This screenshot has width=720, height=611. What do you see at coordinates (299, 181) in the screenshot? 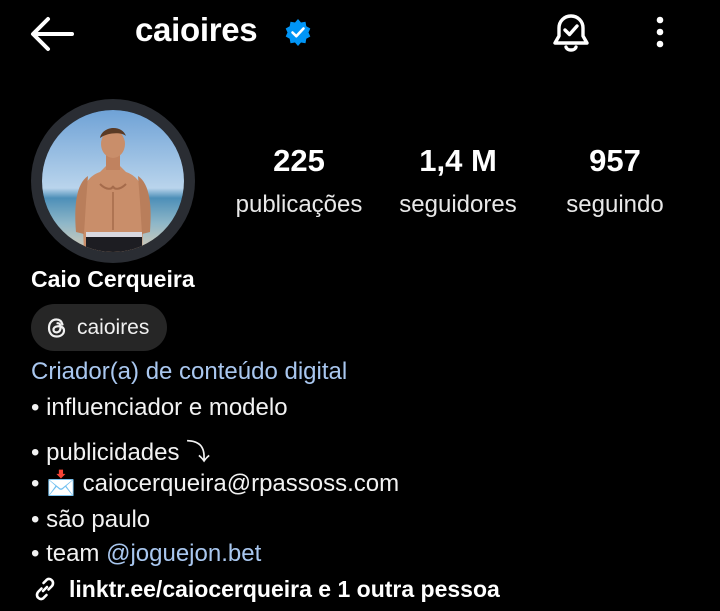
I see `stat-posts: 225 publicações` at bounding box center [299, 181].